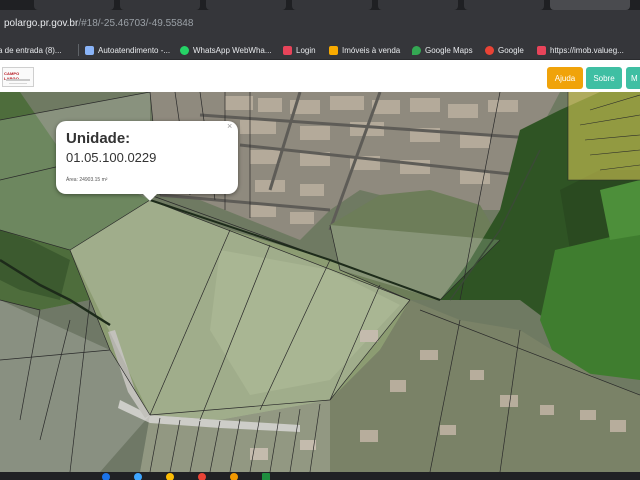 The width and height of the screenshot is (640, 480). What do you see at coordinates (320, 476) in the screenshot?
I see `taskbar` at bounding box center [320, 476].